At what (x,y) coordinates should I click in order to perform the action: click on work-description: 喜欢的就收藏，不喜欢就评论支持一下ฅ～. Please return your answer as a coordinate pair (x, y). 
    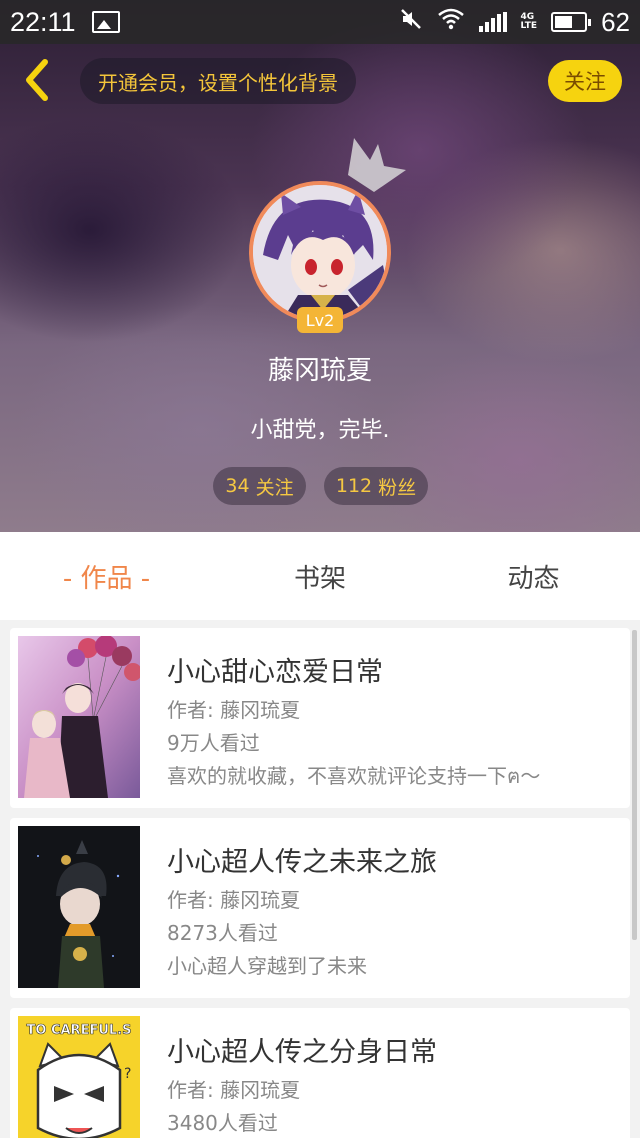
    Looking at the image, I should click on (354, 776).